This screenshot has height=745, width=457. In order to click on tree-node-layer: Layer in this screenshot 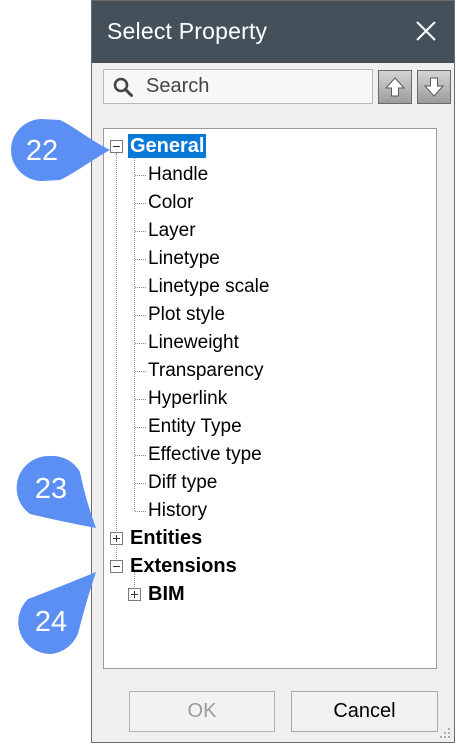, I will do `click(172, 231)`.